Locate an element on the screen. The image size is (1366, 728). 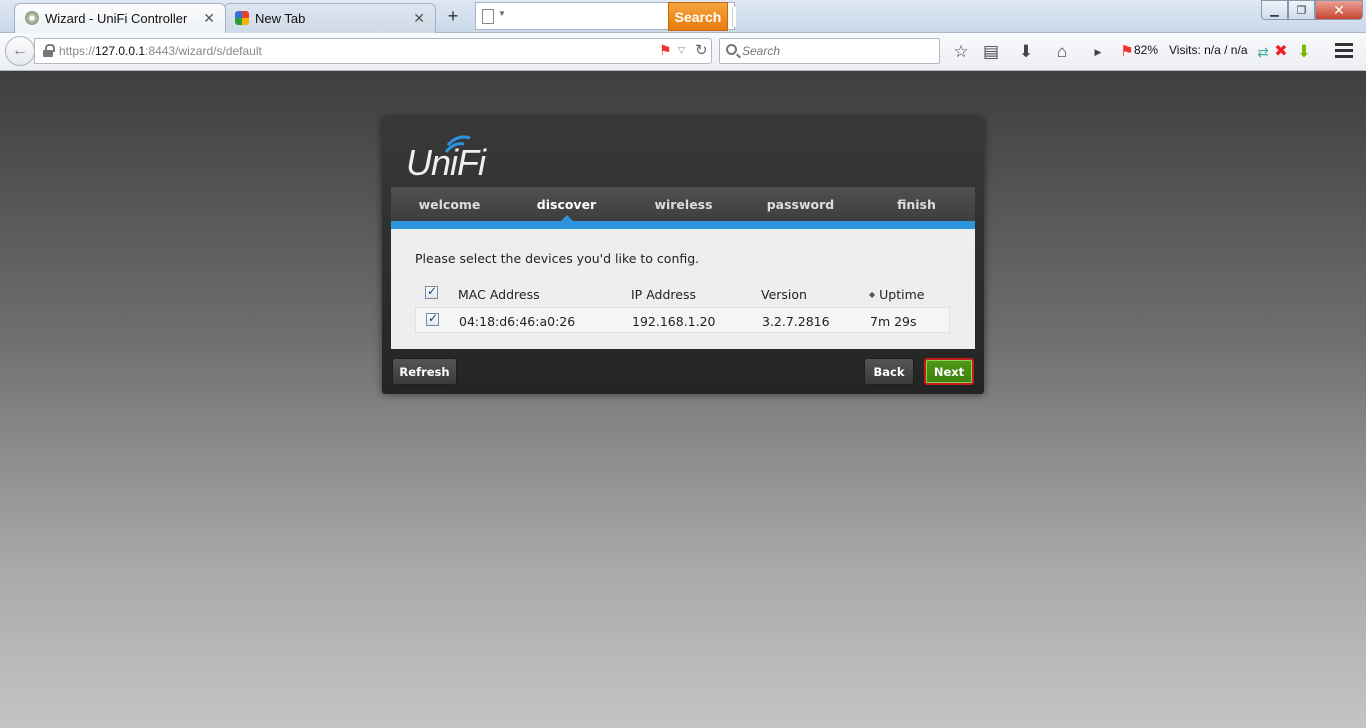
search-box is located at coordinates (829, 51).